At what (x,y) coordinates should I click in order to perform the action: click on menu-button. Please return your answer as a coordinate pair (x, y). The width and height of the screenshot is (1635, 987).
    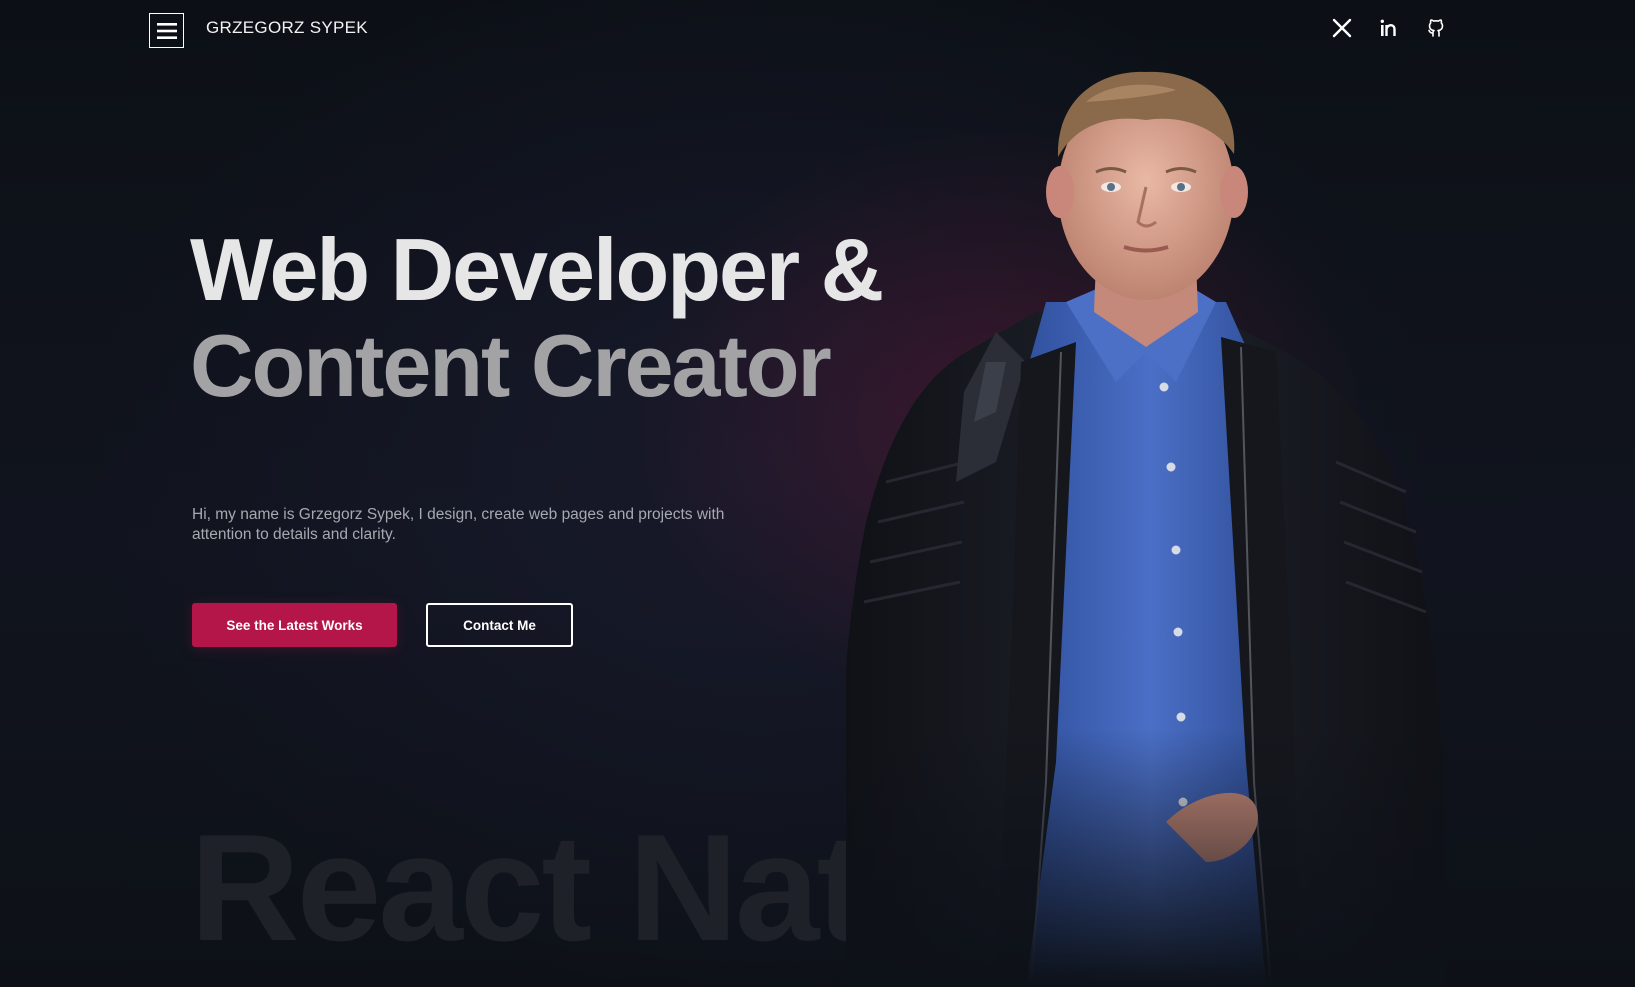
    Looking at the image, I should click on (166, 30).